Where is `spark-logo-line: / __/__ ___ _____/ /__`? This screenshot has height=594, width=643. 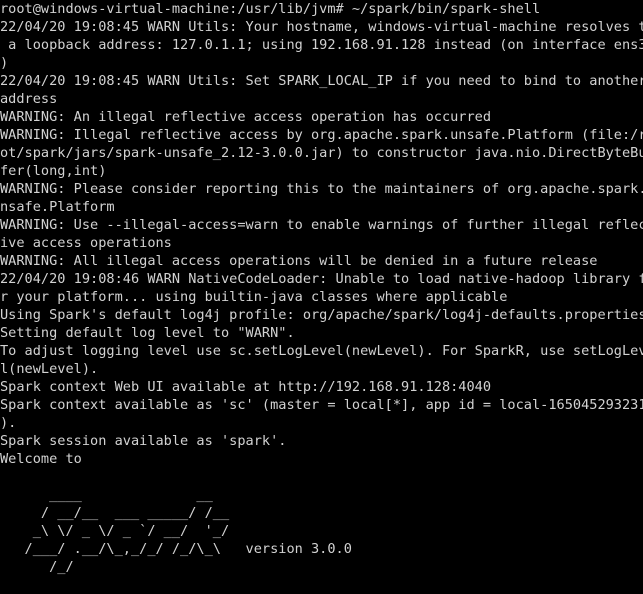
spark-logo-line: / __/__ ___ _____/ /__ is located at coordinates (115, 513).